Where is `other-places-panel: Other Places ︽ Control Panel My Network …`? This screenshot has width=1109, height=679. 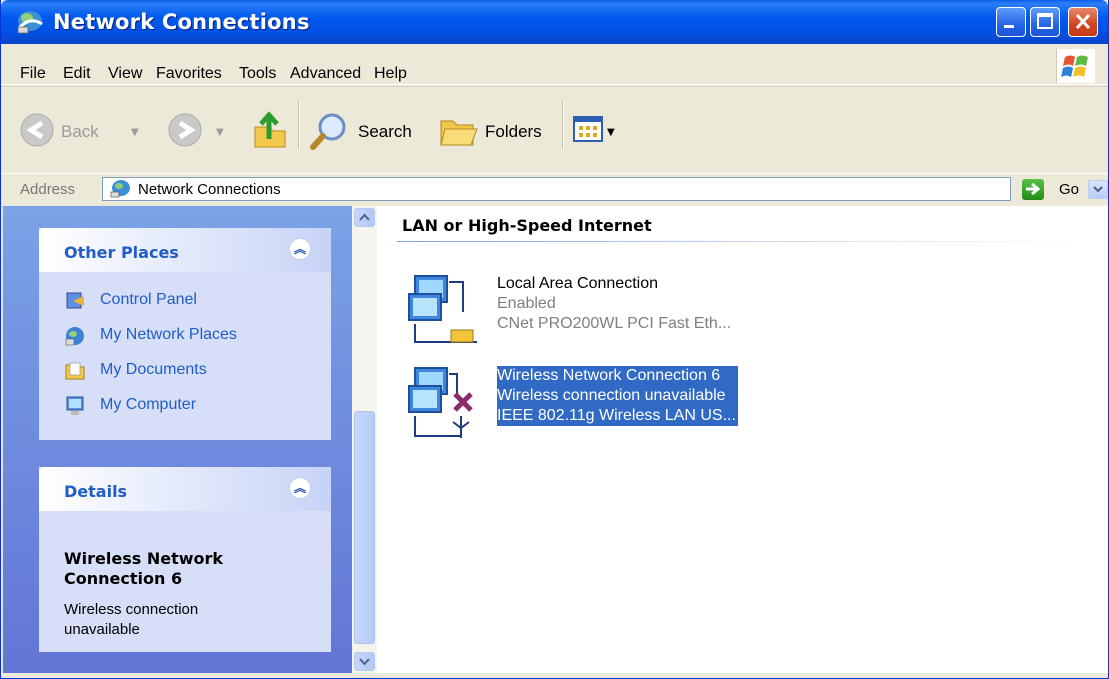
other-places-panel: Other Places ︽ Control Panel My Network … is located at coordinates (185, 334).